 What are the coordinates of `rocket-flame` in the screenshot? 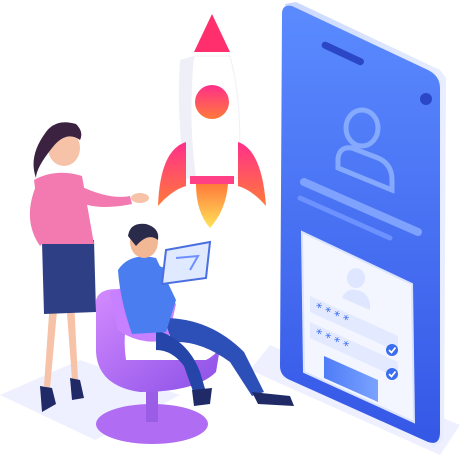 It's located at (212, 206).